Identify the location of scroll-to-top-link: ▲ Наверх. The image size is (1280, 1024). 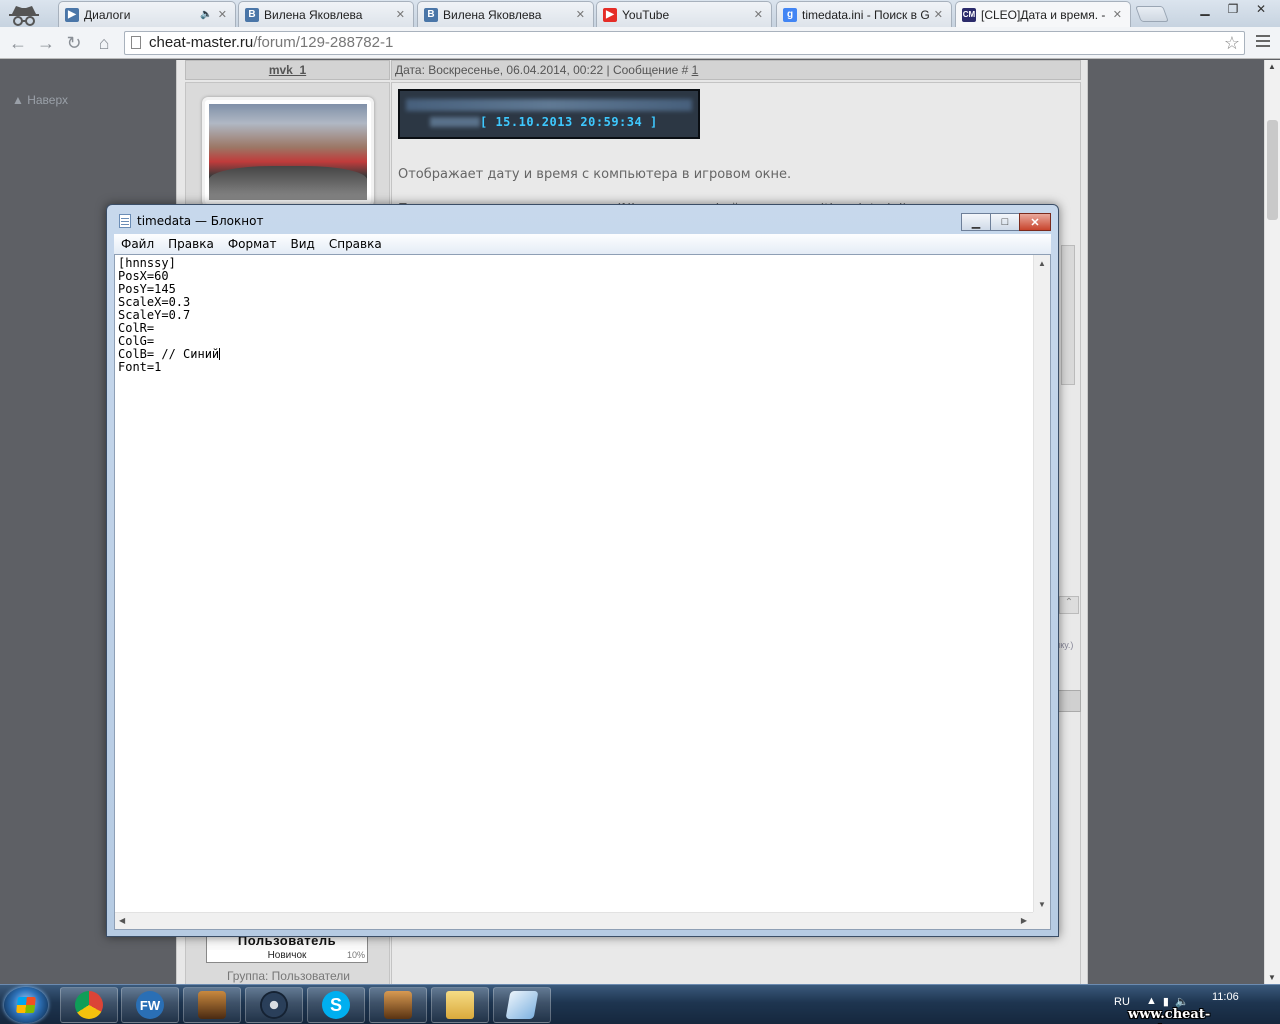
(40, 100).